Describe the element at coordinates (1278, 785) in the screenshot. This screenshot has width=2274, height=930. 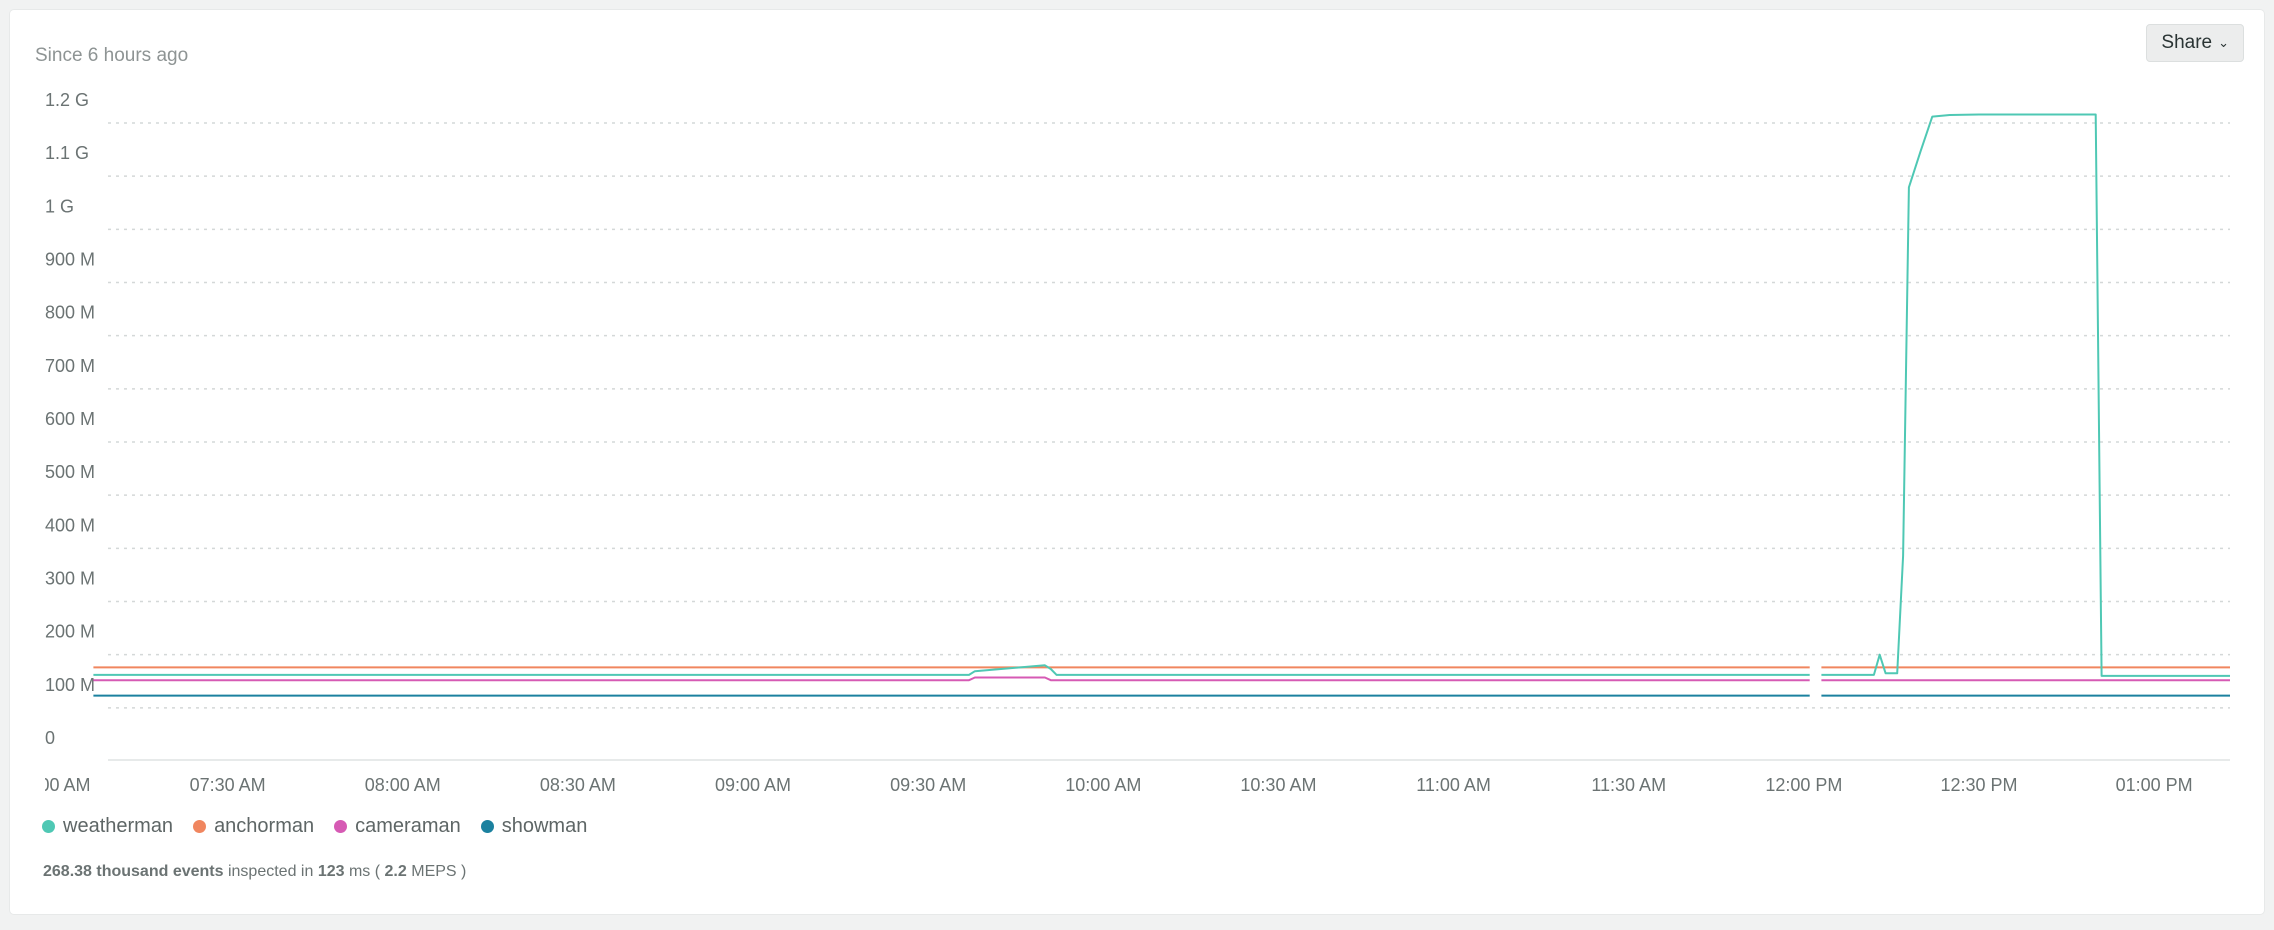
I see `x-tick-label: 10:30 AM` at that location.